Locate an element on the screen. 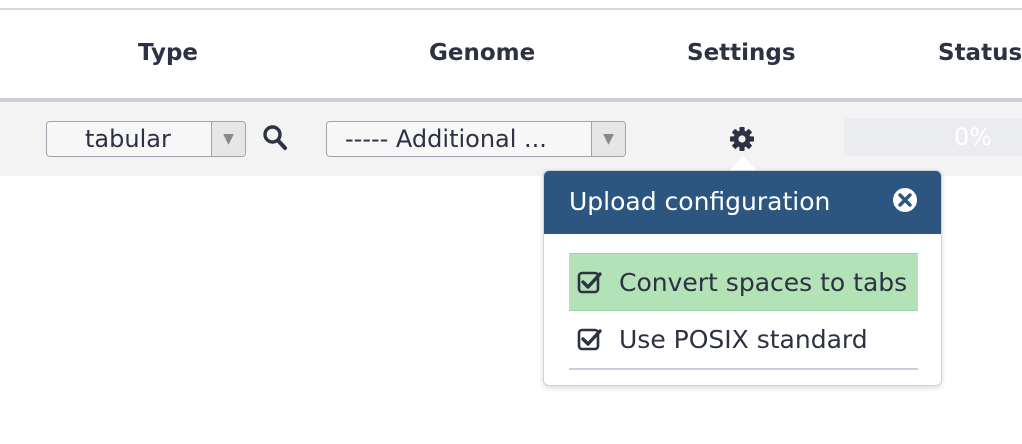  popover-arrow is located at coordinates (743, 163).